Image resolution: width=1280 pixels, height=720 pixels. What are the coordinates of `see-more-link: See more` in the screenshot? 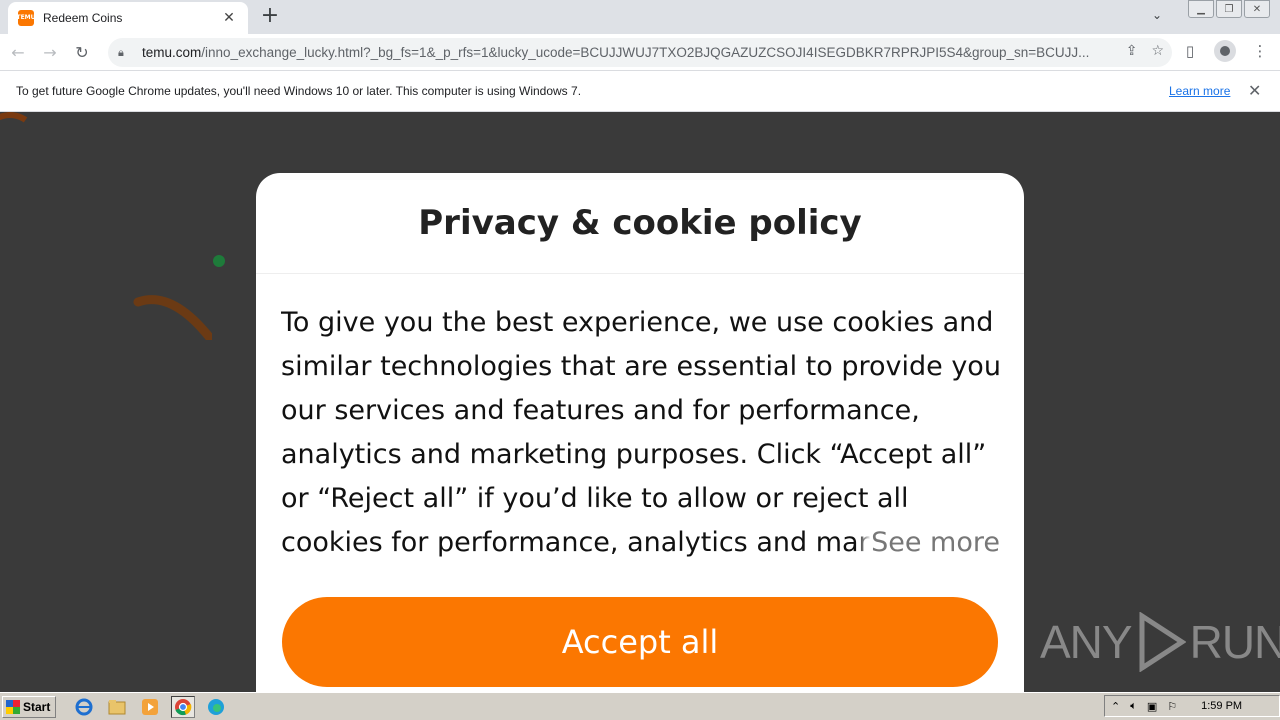 It's located at (928, 543).